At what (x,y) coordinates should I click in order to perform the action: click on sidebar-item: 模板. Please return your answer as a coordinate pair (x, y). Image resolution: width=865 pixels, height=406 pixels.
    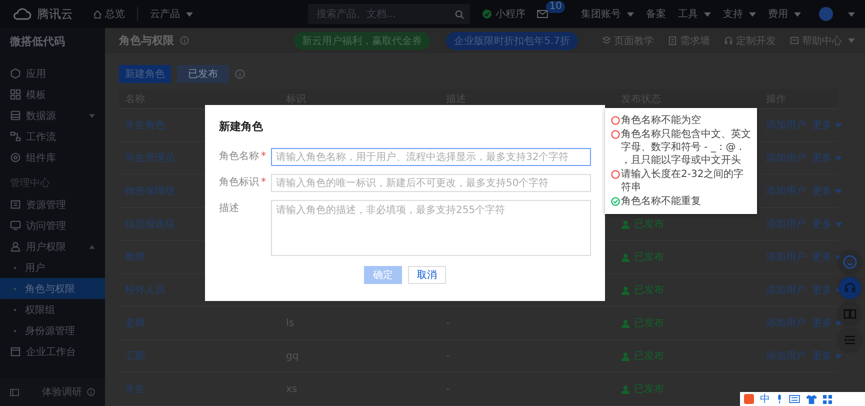
    Looking at the image, I should click on (52, 94).